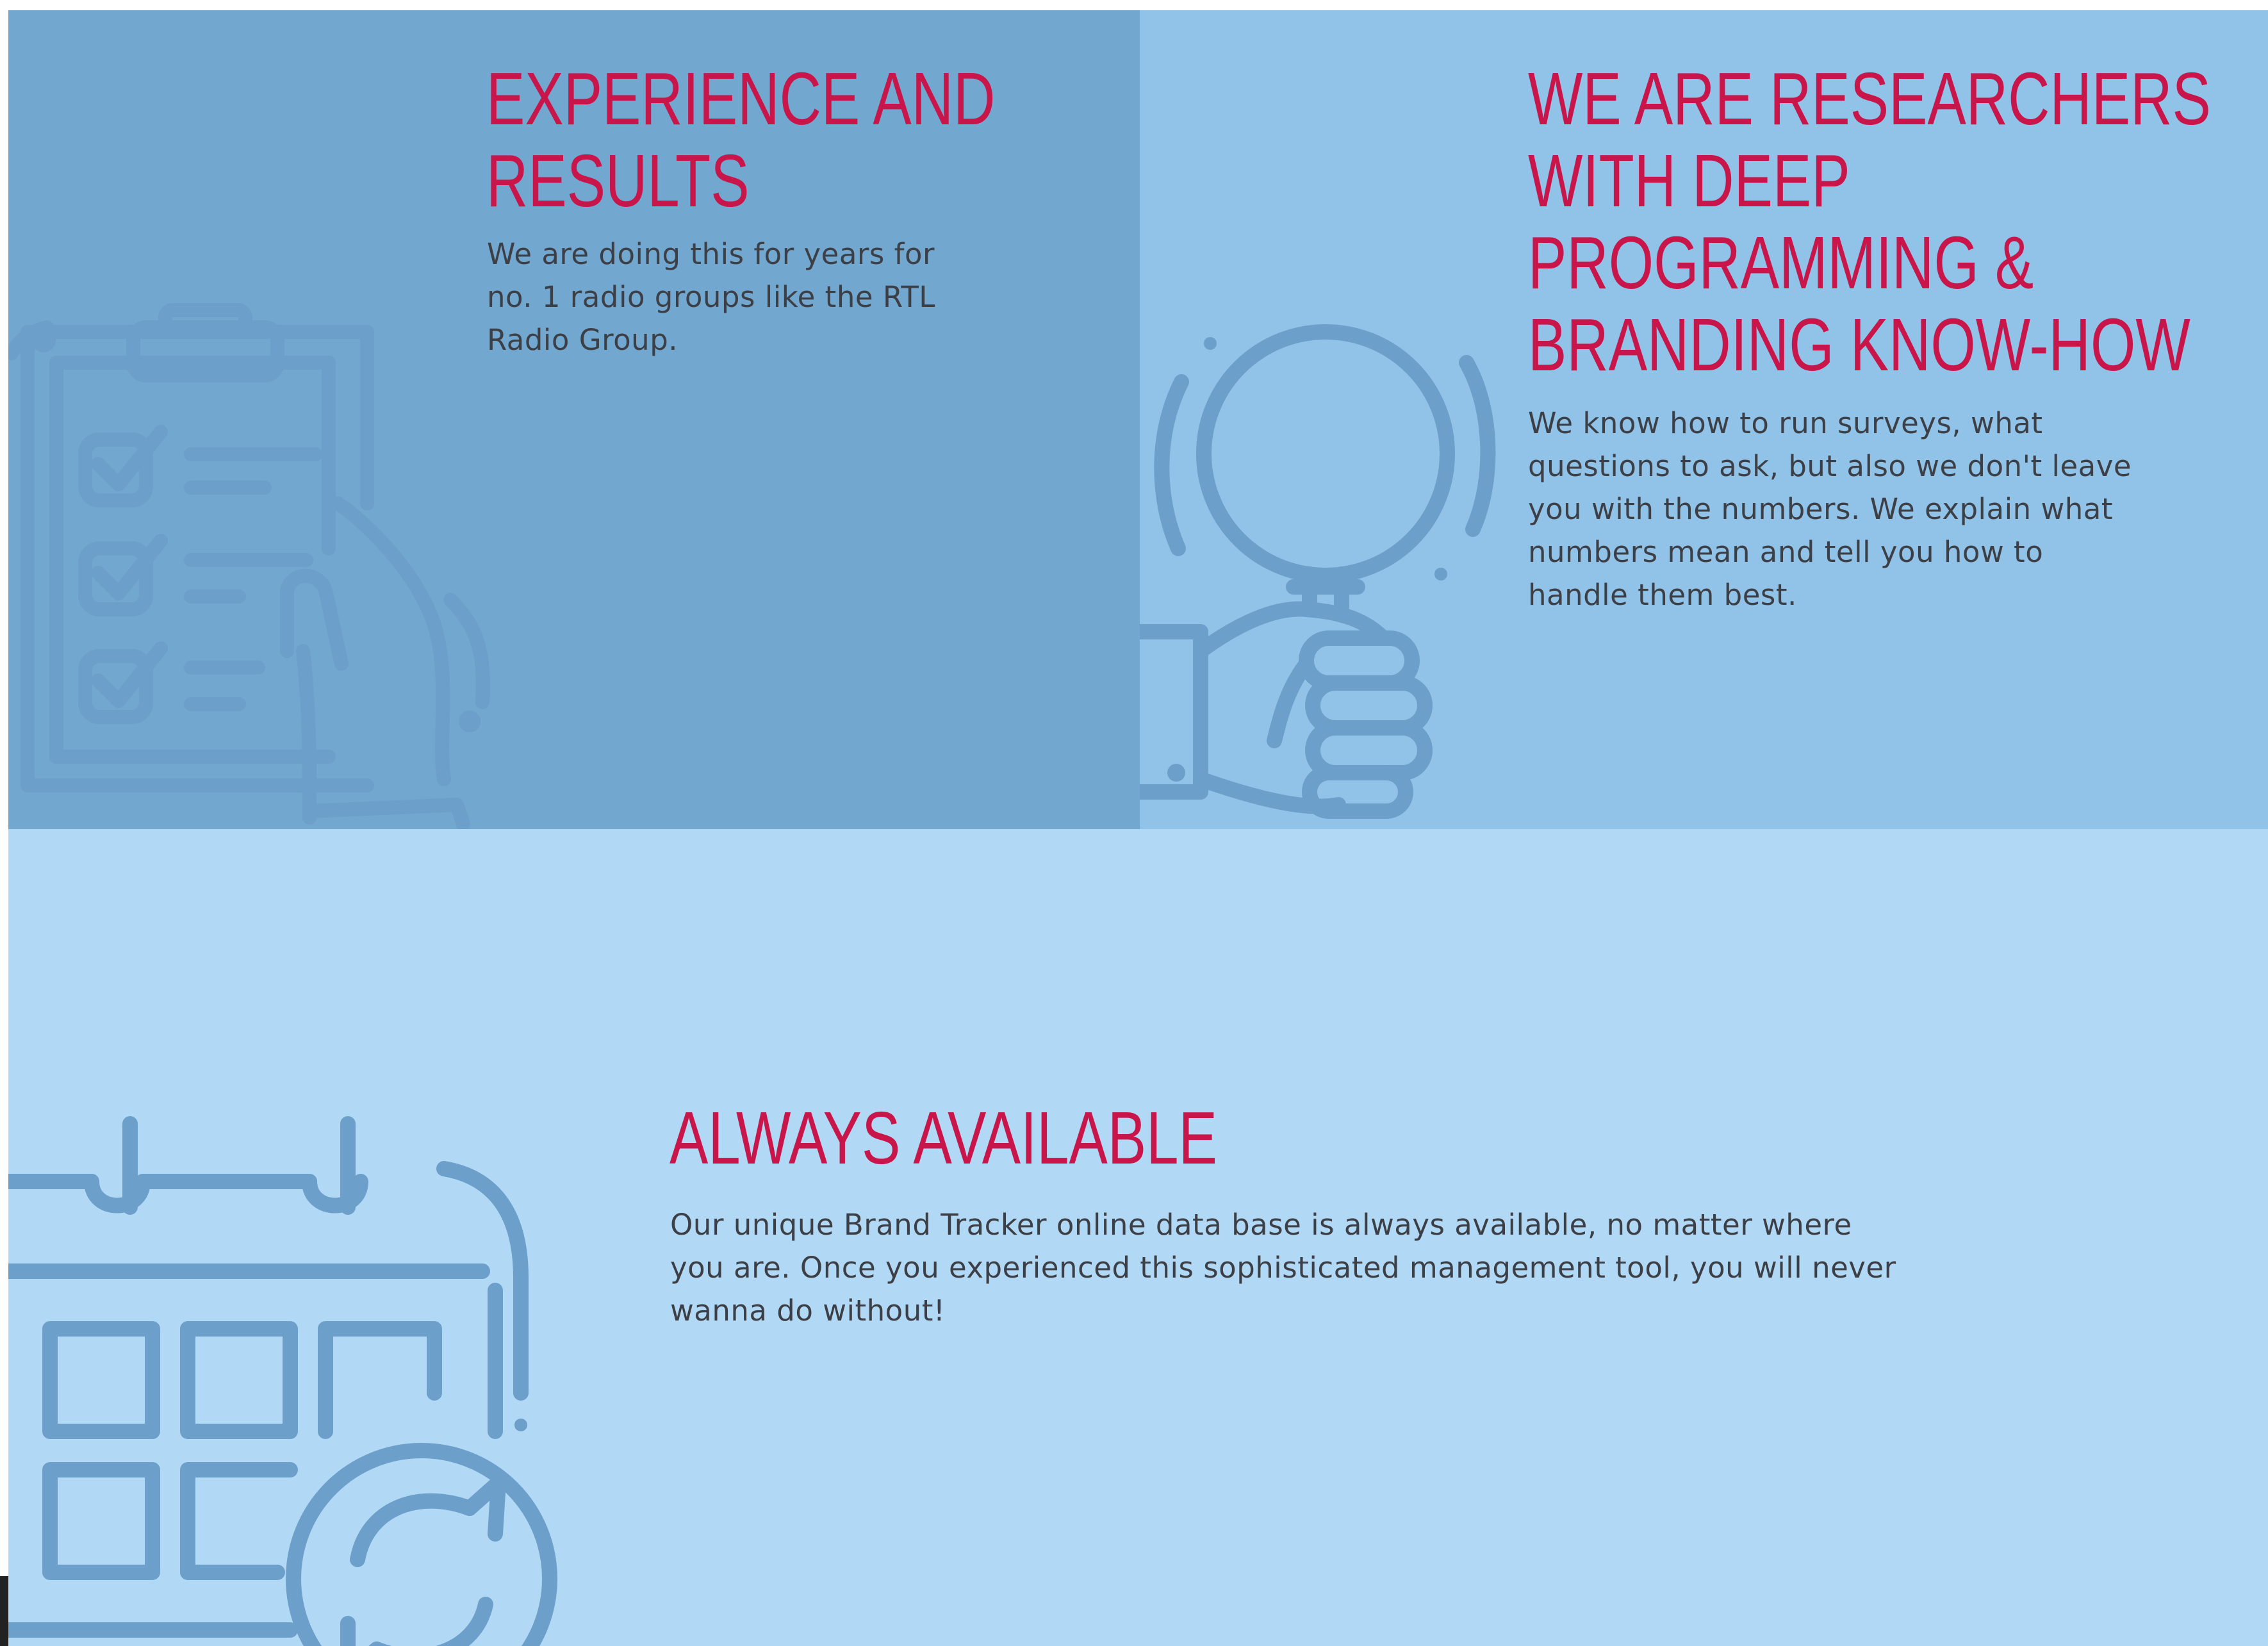 The image size is (2268, 1646). What do you see at coordinates (1869, 98) in the screenshot?
I see `title-line: WE ARE RESEARCHERS` at bounding box center [1869, 98].